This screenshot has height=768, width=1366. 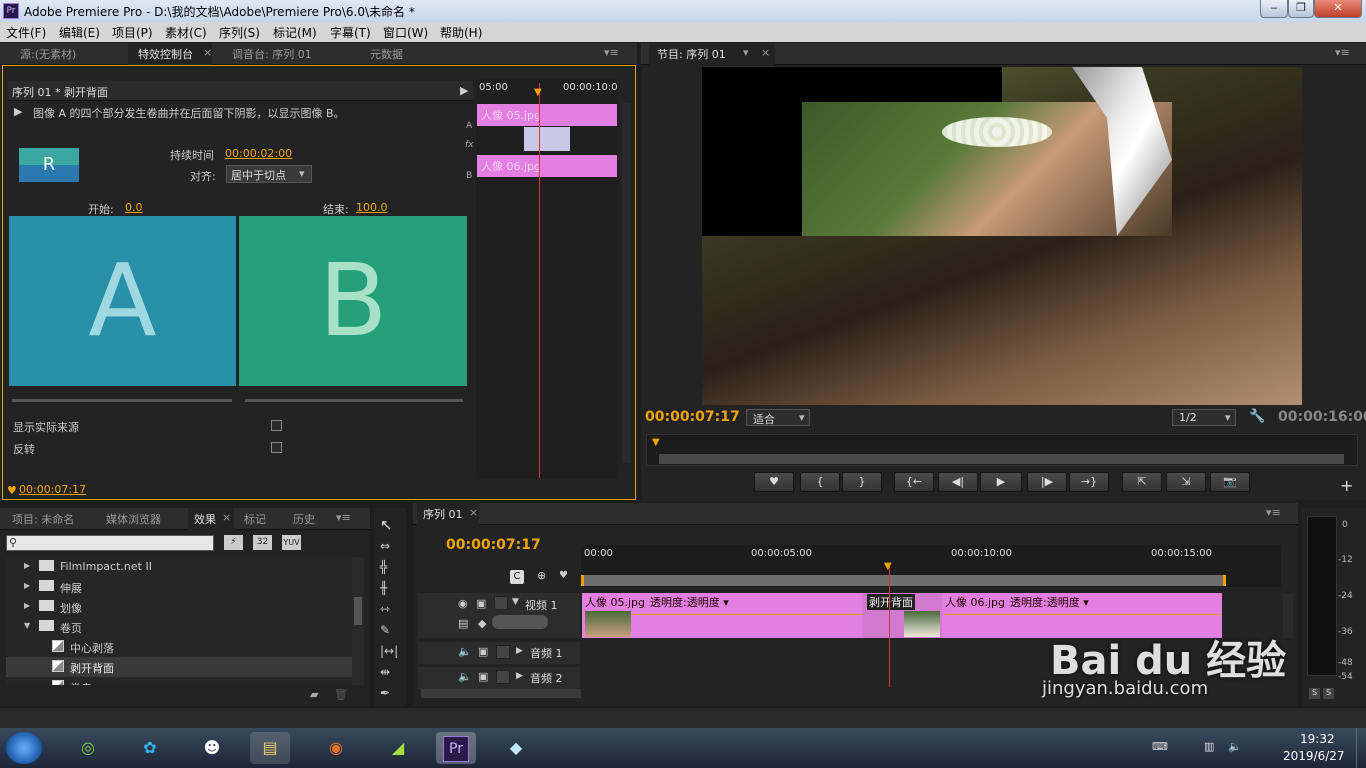 I want to click on menu-window: 窗口(W), so click(x=405, y=32).